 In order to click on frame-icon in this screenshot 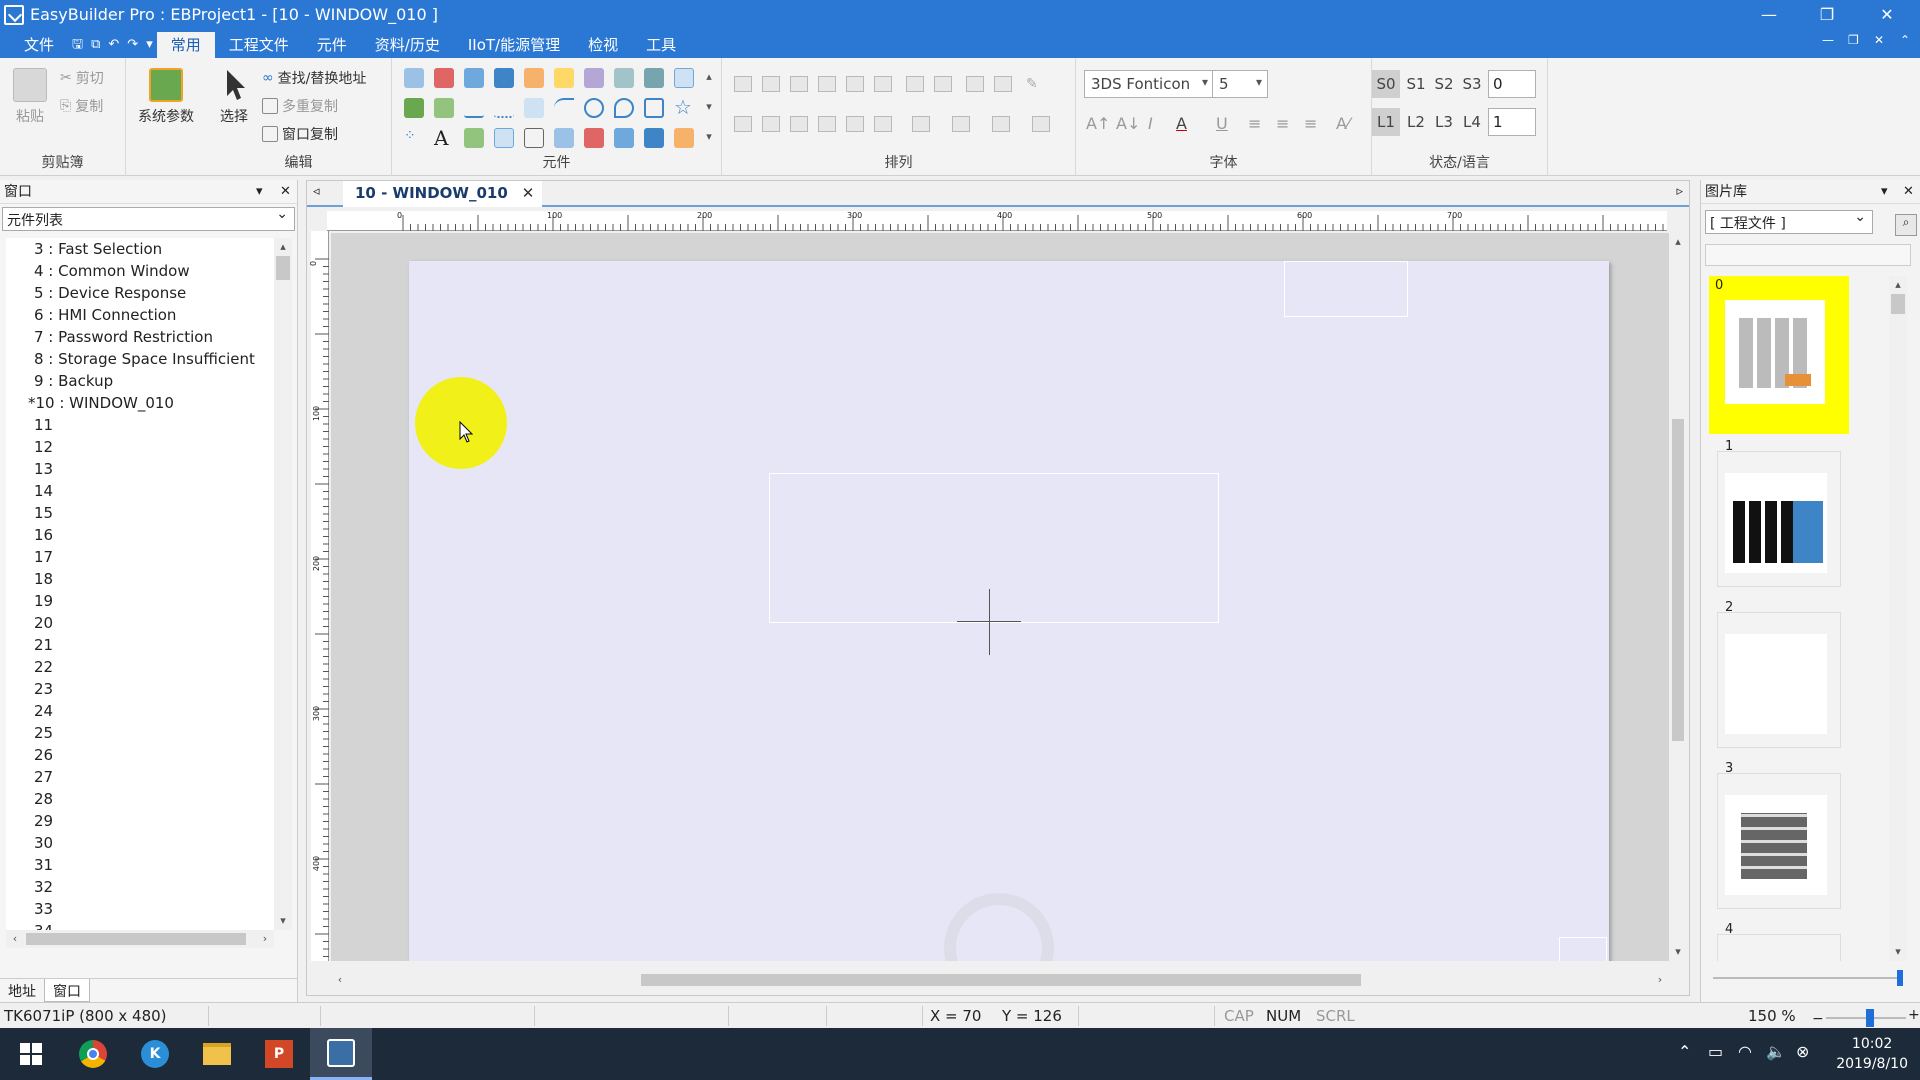, I will do `click(504, 138)`.